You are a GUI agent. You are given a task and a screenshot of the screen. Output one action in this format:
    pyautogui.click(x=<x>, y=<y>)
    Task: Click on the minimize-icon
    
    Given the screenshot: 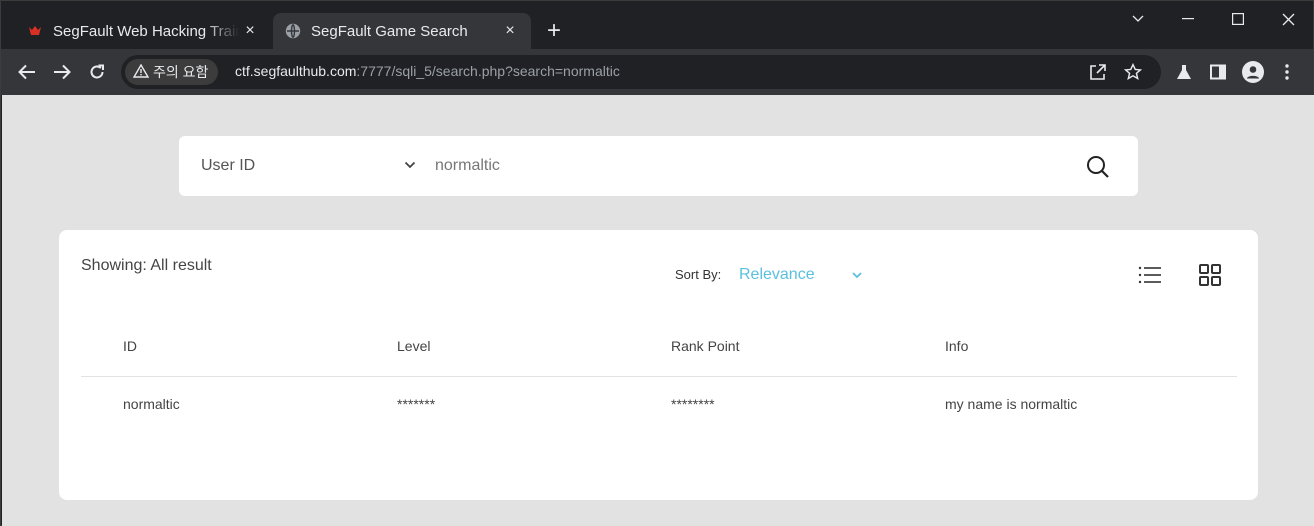 What is the action you would take?
    pyautogui.click(x=1188, y=19)
    